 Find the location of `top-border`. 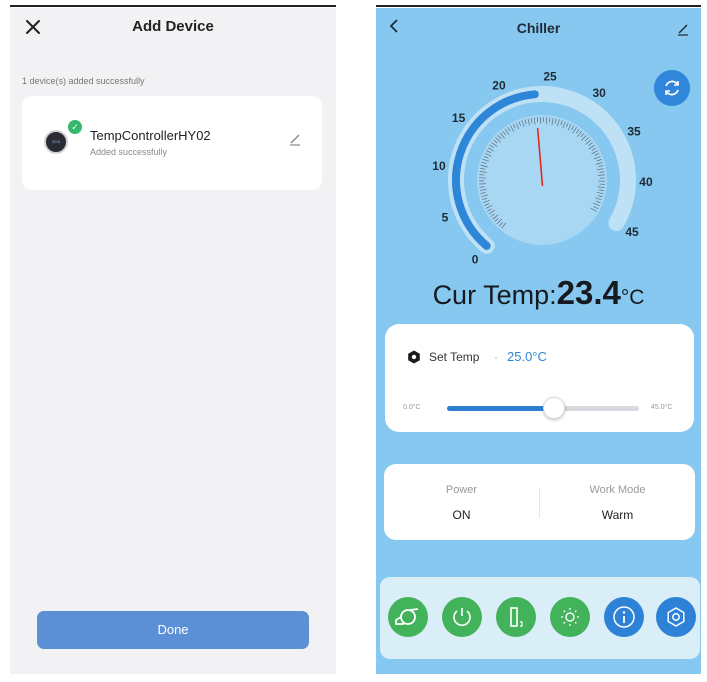

top-border is located at coordinates (353, 4).